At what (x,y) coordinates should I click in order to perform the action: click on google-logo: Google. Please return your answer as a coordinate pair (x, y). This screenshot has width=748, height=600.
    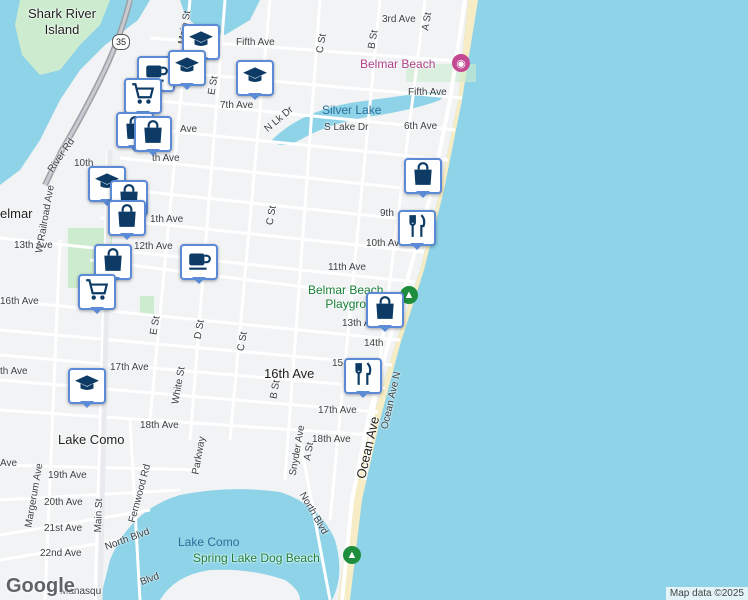
    Looking at the image, I should click on (40, 586).